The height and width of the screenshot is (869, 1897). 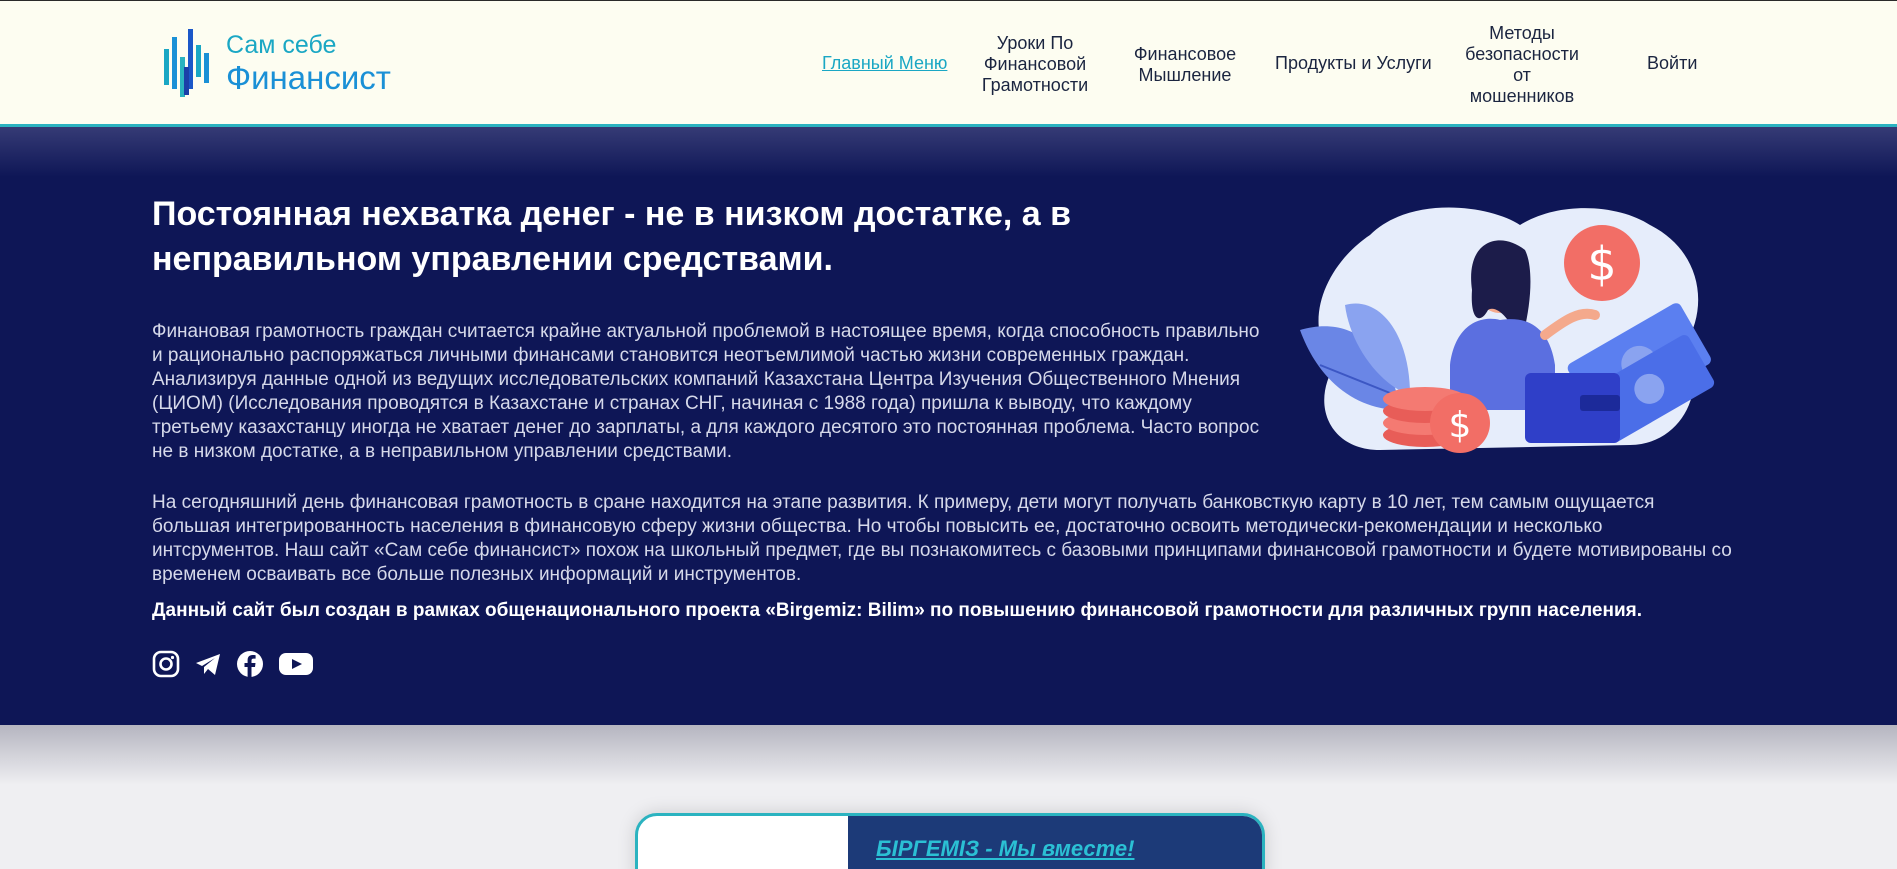 I want to click on birgemiz-card: БІРГЕМІЗ - Мы вместе!, so click(x=950, y=841).